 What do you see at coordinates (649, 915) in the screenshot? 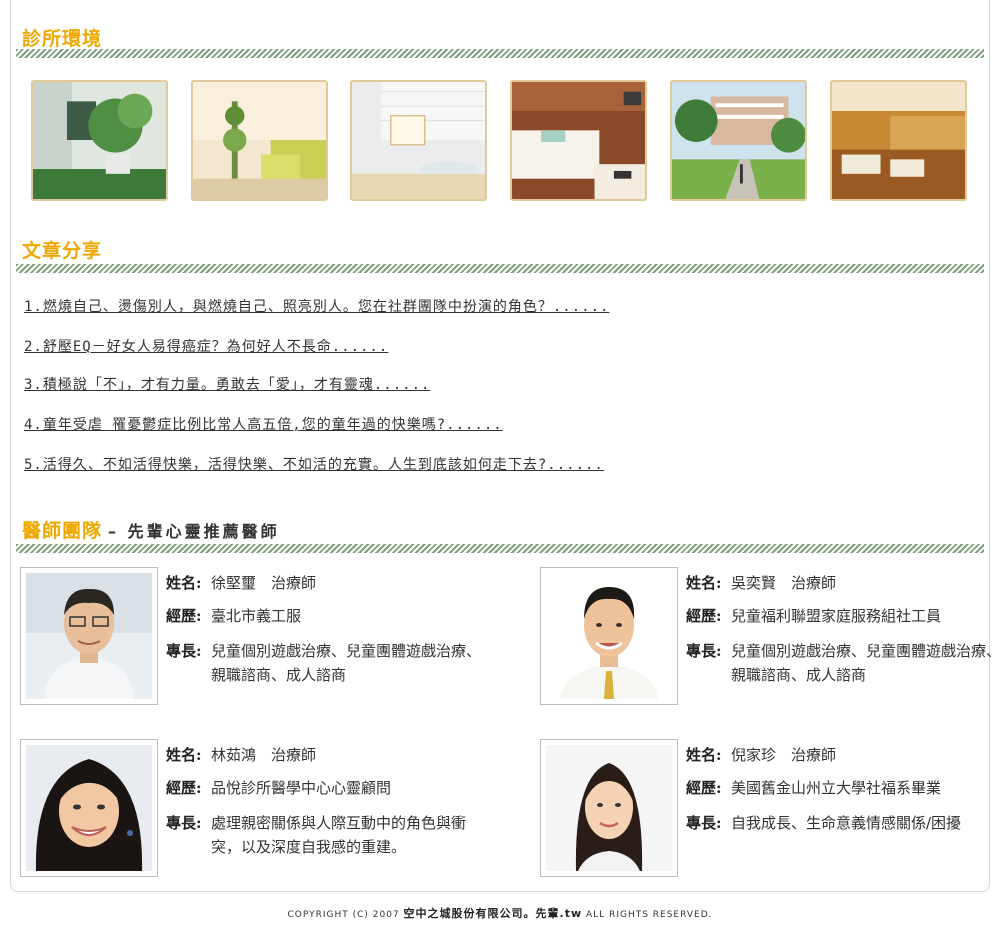
I see `copyright-suffix: ALL RIGHTS RESERVED.` at bounding box center [649, 915].